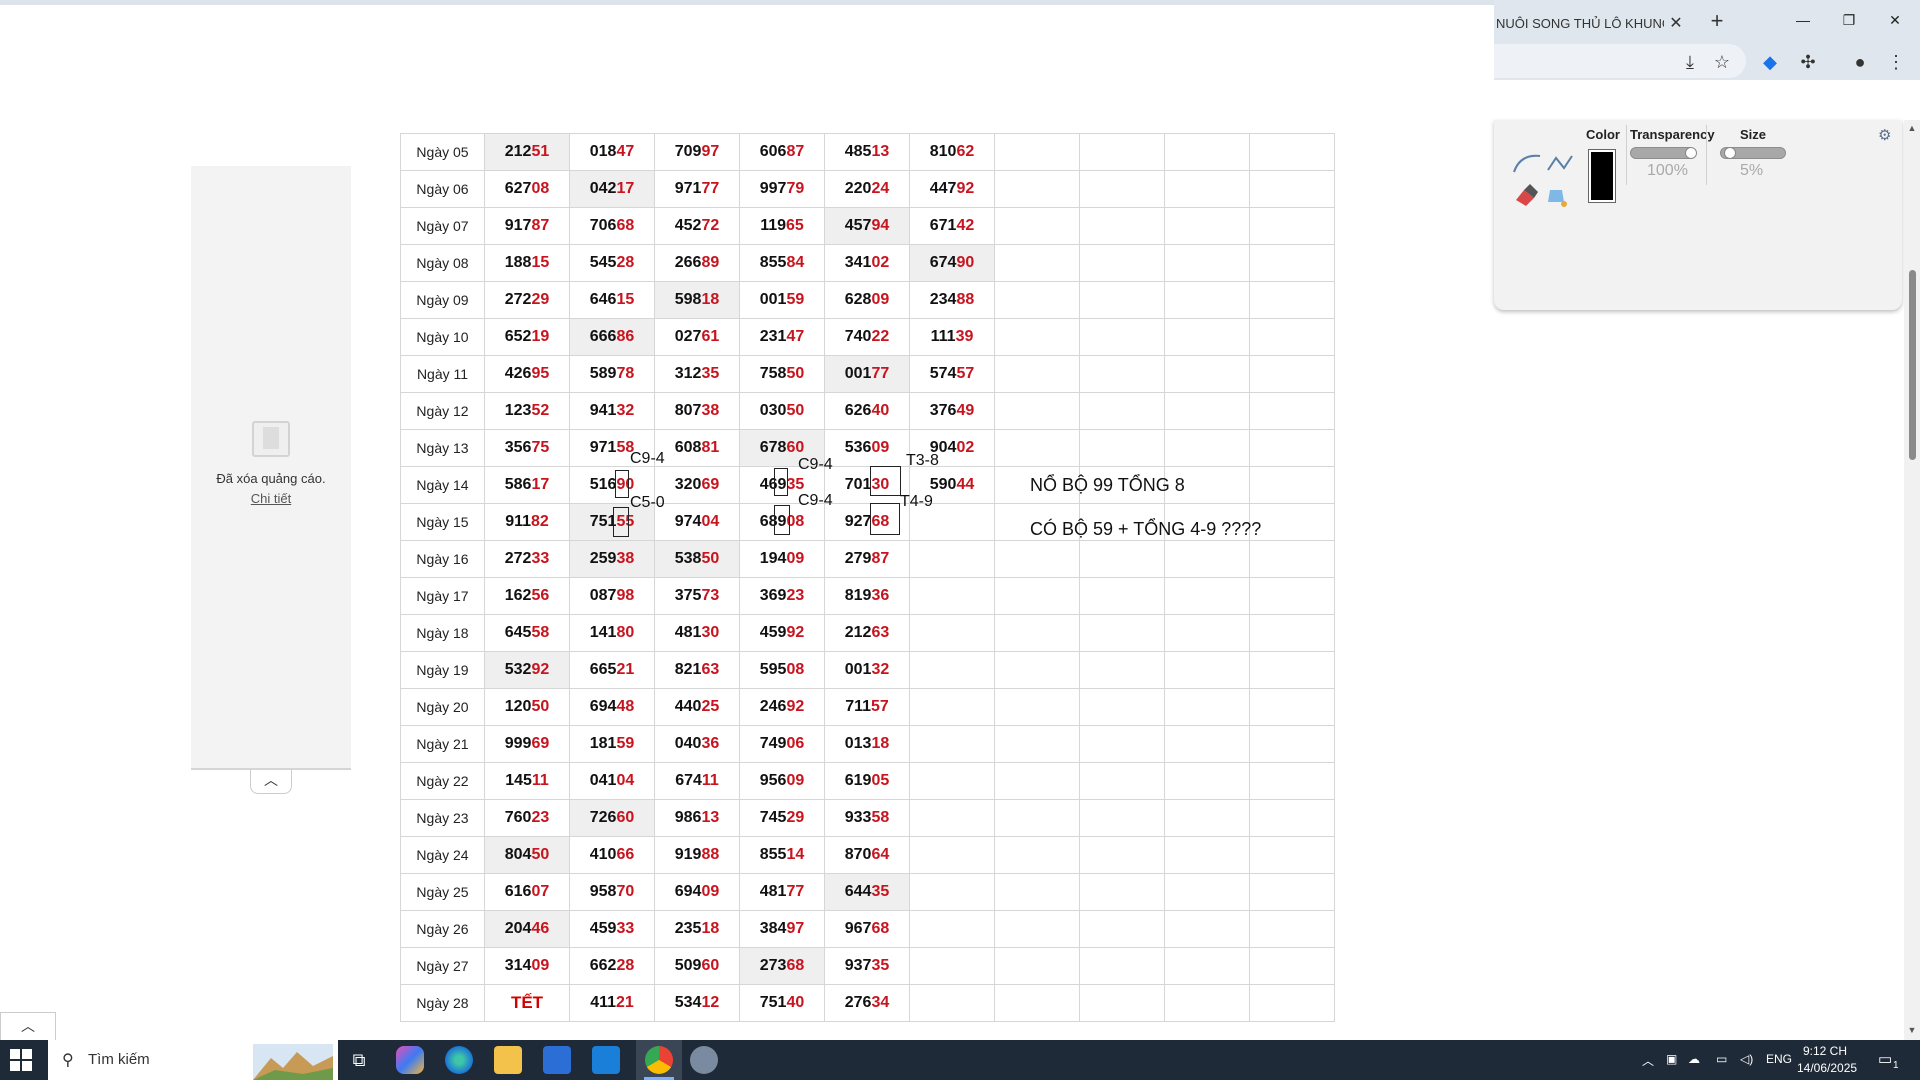 This screenshot has width=1920, height=1080. Describe the element at coordinates (1717, 22) in the screenshot. I see `new-tab-button: +` at that location.